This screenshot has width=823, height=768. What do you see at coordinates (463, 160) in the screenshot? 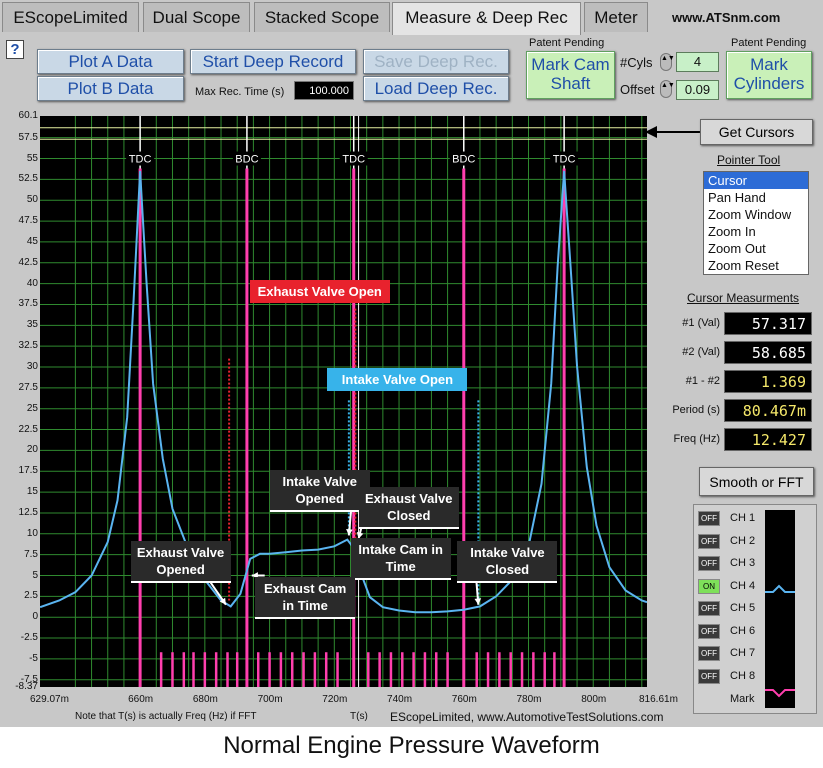
I see `marker-label: BDC` at bounding box center [463, 160].